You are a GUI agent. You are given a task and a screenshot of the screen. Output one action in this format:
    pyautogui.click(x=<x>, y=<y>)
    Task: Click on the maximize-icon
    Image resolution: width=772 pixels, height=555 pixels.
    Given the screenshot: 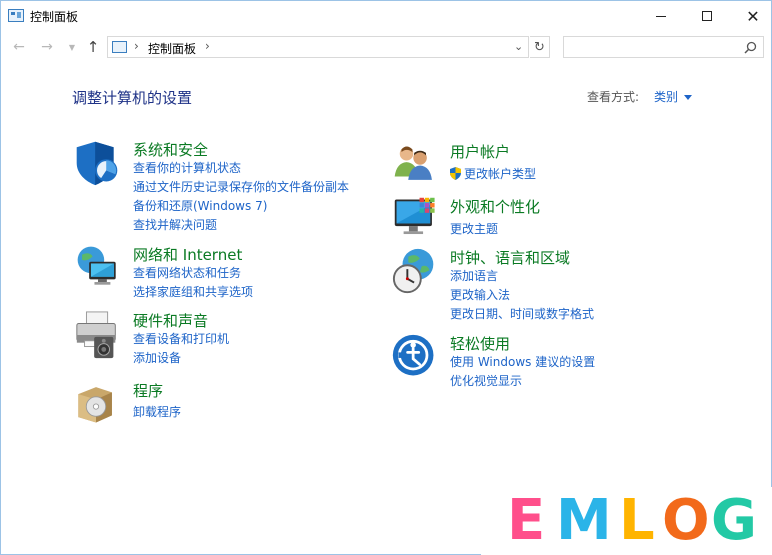 What is the action you would take?
    pyautogui.click(x=707, y=16)
    